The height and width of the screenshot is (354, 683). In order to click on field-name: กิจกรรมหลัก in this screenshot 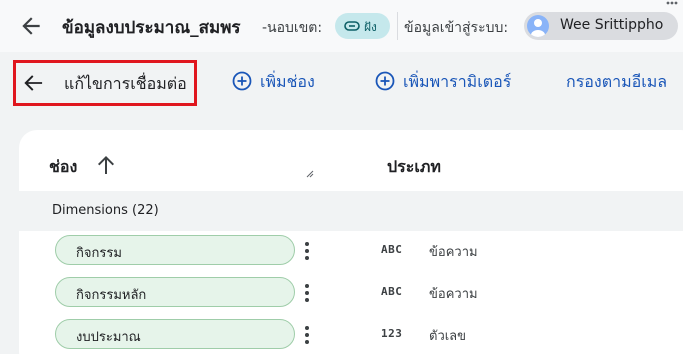, I will do `click(111, 295)`.